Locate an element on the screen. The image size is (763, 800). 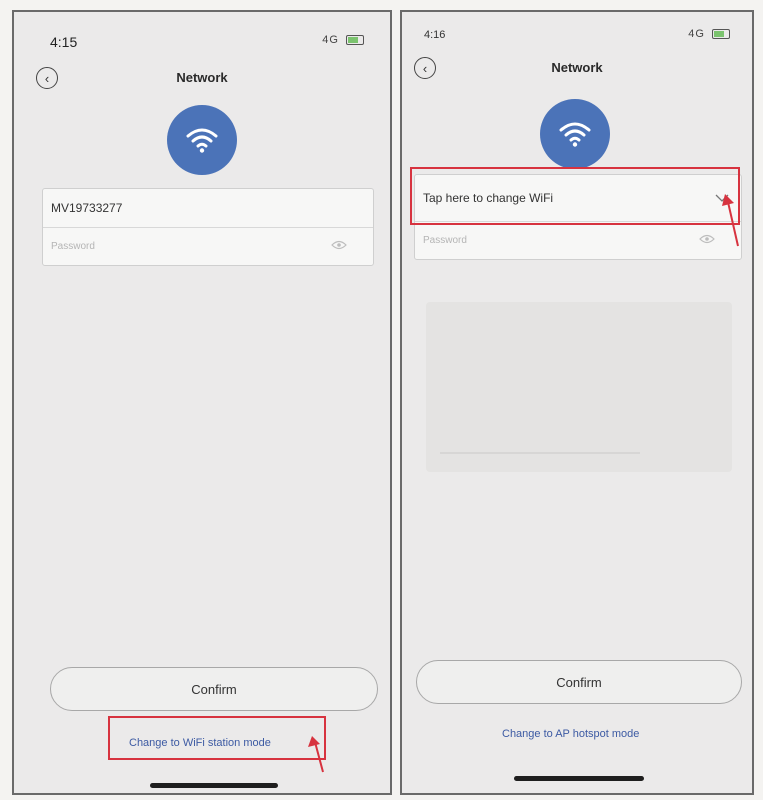
change-mode-link: Change to WiFi station mode is located at coordinates (200, 743).